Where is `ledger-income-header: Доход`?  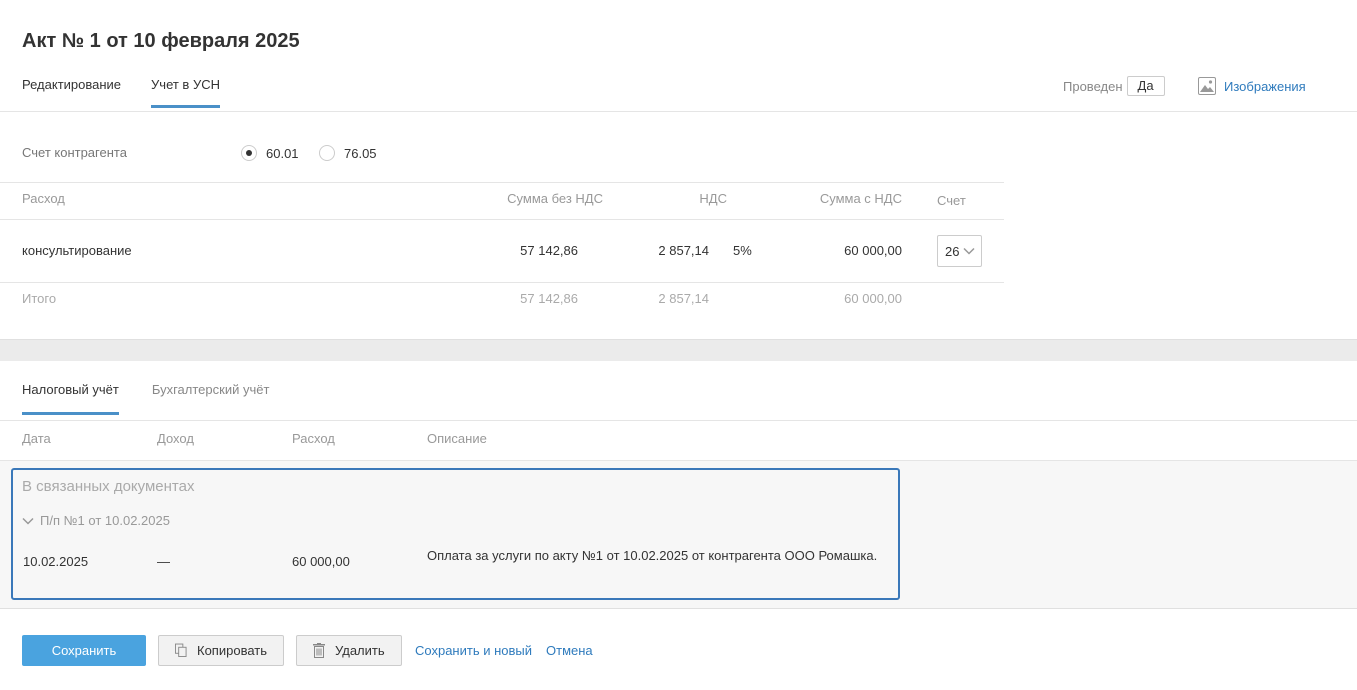 ledger-income-header: Доход is located at coordinates (175, 438).